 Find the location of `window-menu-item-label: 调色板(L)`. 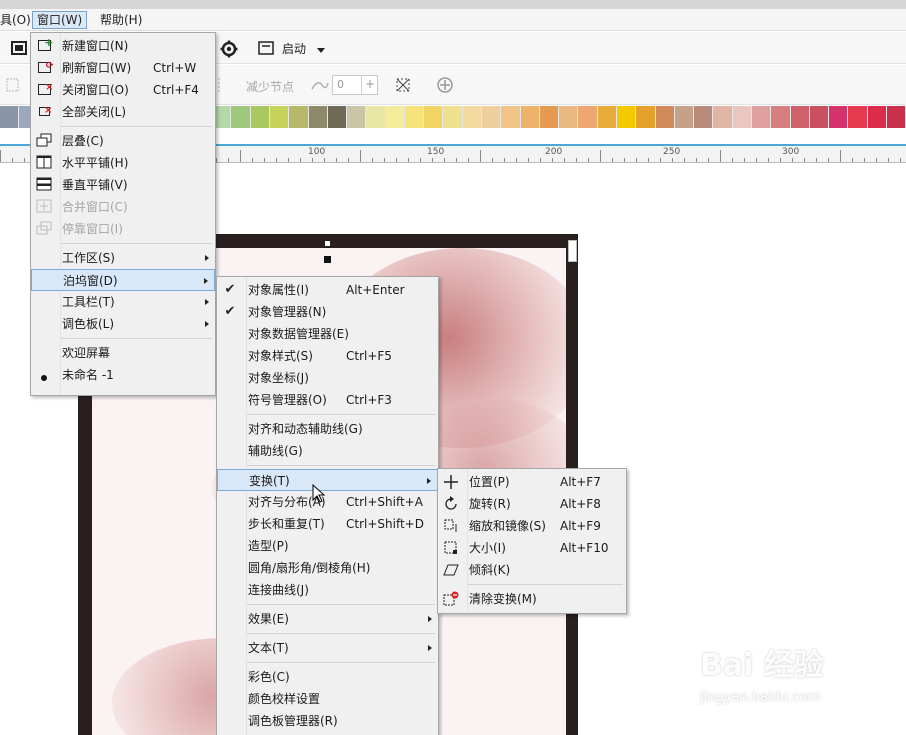

window-menu-item-label: 调色板(L) is located at coordinates (88, 324).